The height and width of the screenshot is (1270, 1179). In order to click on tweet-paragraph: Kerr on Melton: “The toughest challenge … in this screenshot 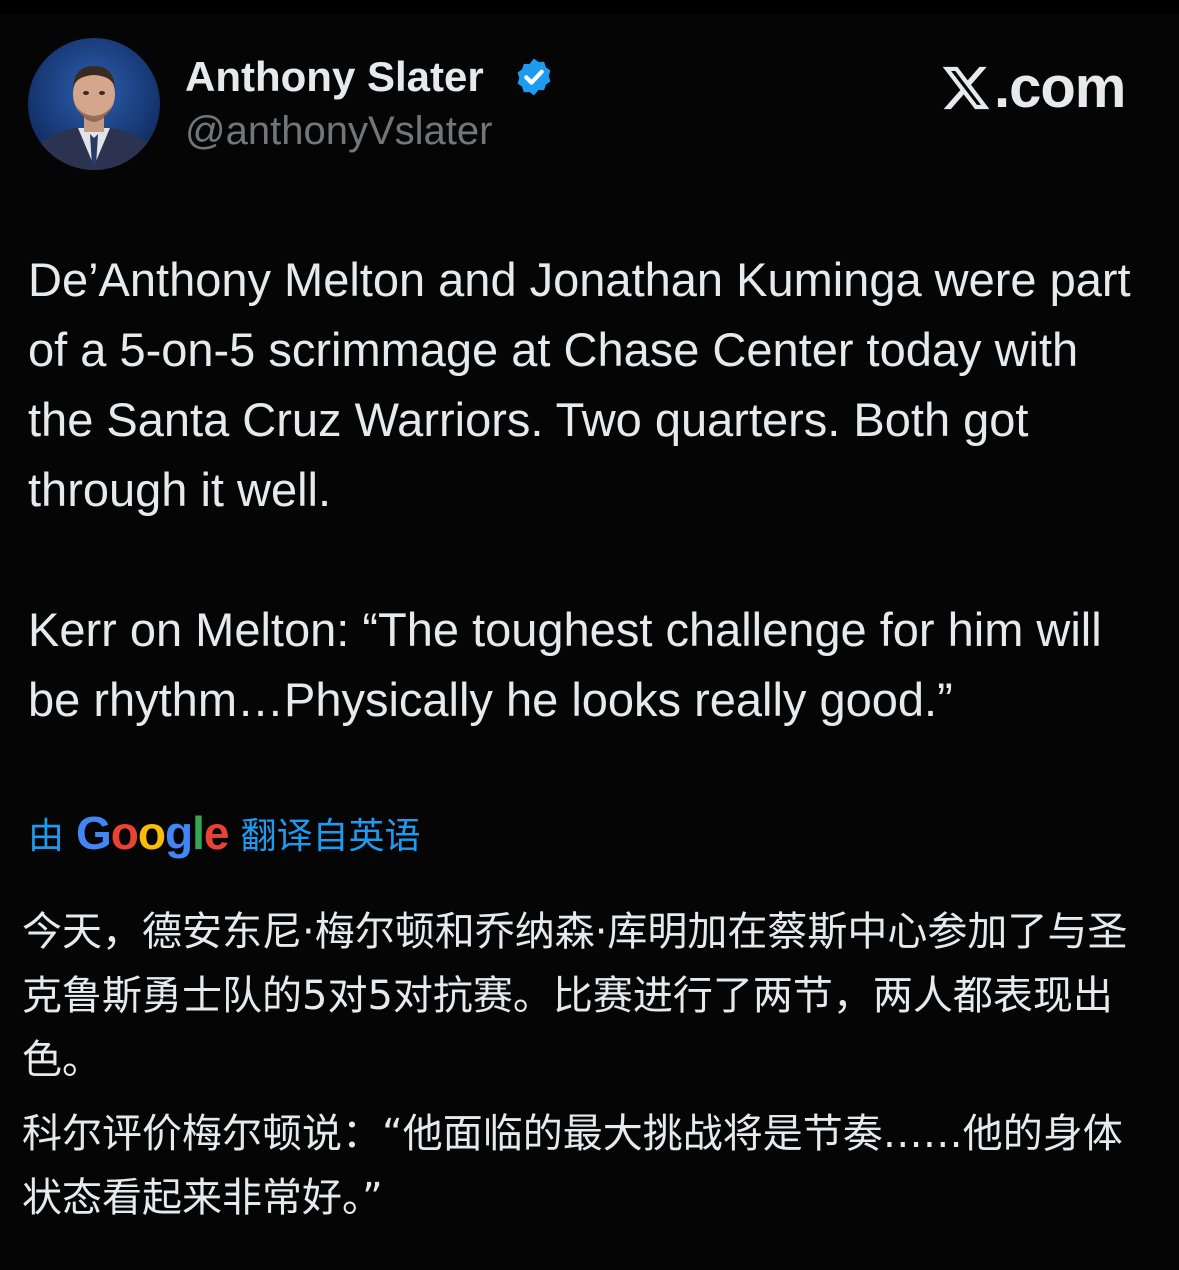, I will do `click(565, 664)`.